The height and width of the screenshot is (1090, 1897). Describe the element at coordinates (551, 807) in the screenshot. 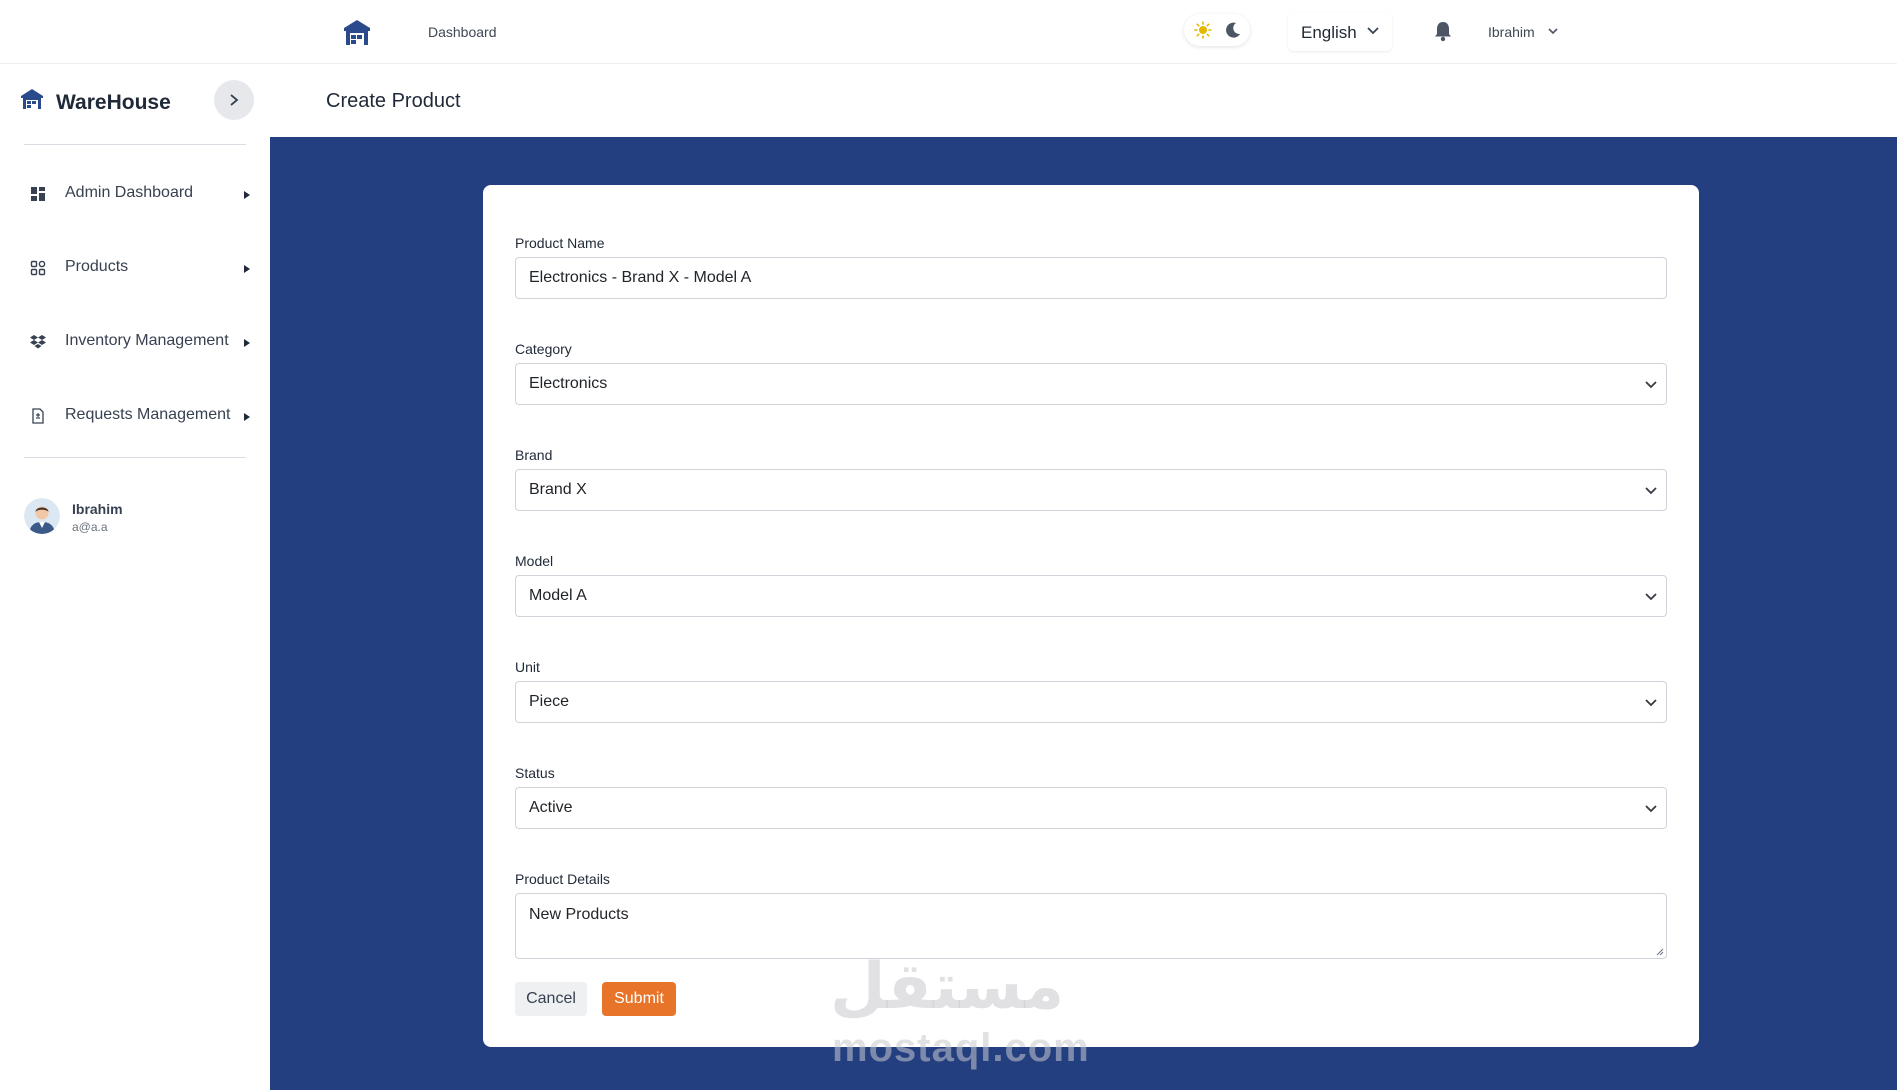

I see `status-value: Active` at that location.